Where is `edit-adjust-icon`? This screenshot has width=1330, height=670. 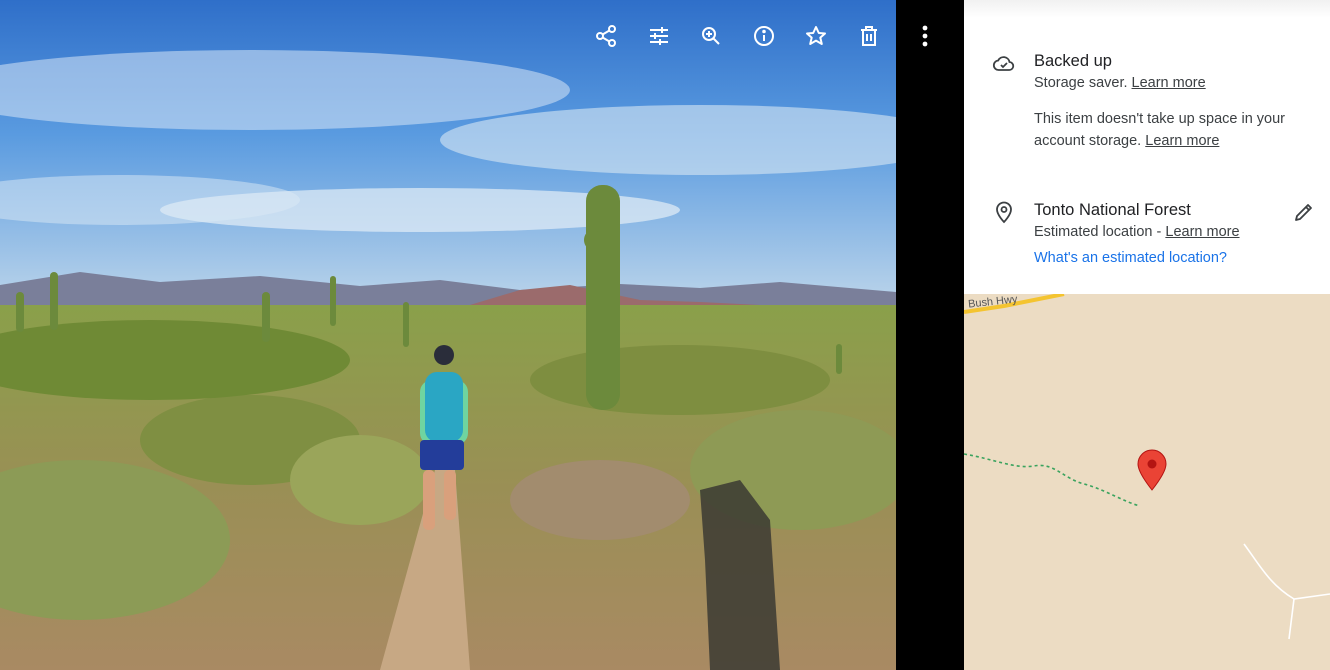 edit-adjust-icon is located at coordinates (658, 36).